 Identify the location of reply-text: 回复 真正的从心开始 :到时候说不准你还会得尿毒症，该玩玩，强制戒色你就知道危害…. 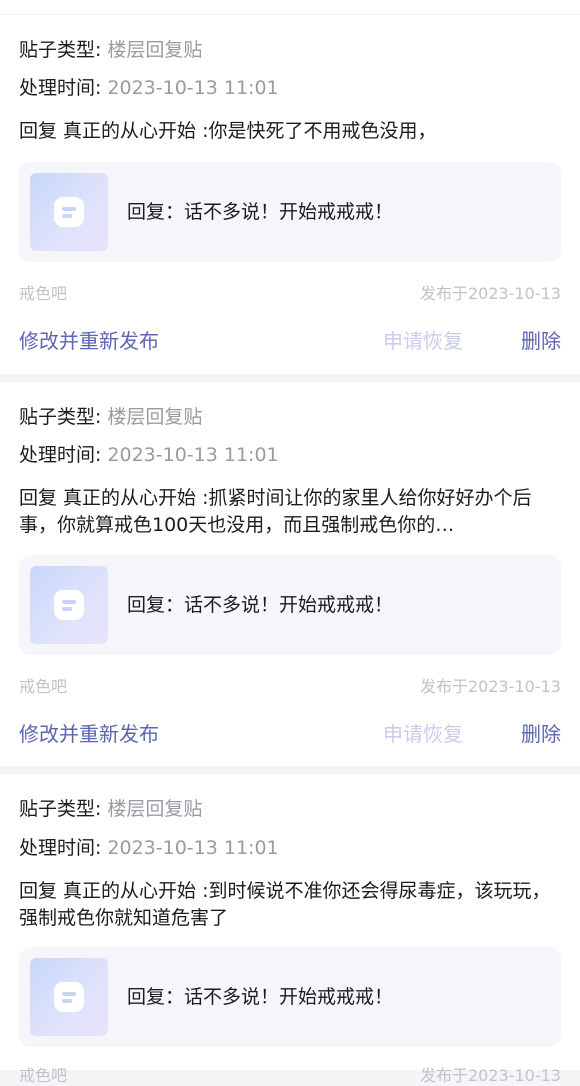
(290, 905).